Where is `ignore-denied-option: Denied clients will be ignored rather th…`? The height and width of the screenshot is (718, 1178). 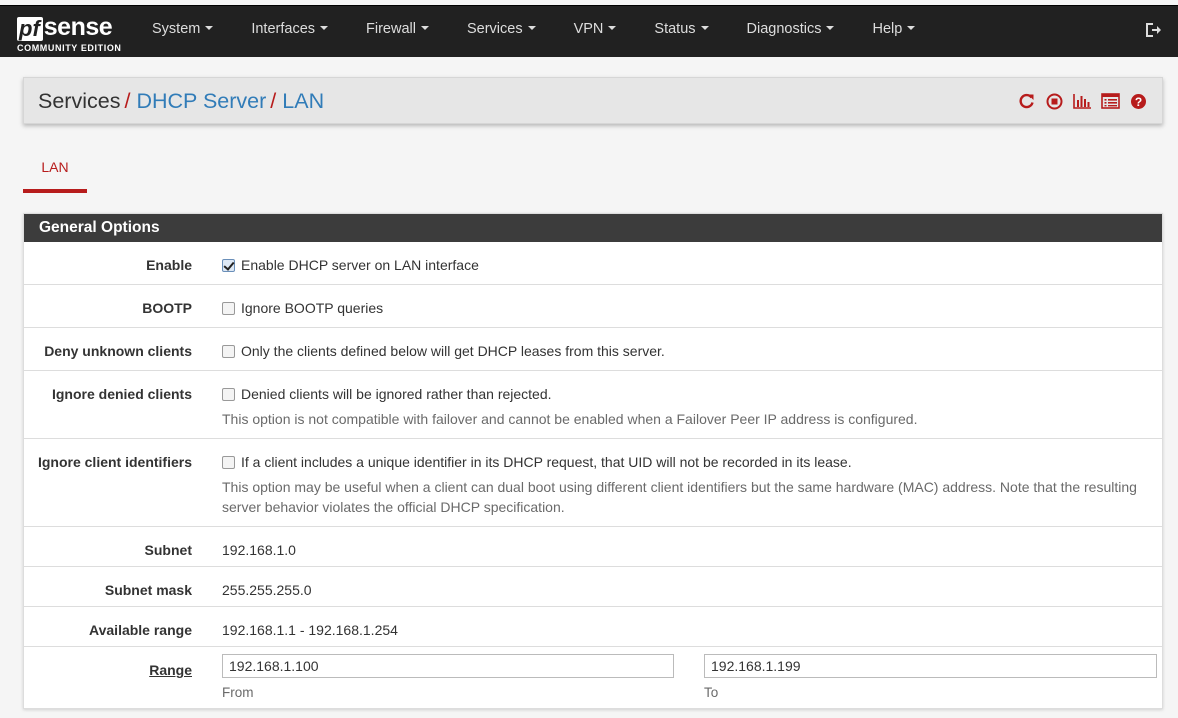
ignore-denied-option: Denied clients will be ignored rather th… is located at coordinates (387, 394).